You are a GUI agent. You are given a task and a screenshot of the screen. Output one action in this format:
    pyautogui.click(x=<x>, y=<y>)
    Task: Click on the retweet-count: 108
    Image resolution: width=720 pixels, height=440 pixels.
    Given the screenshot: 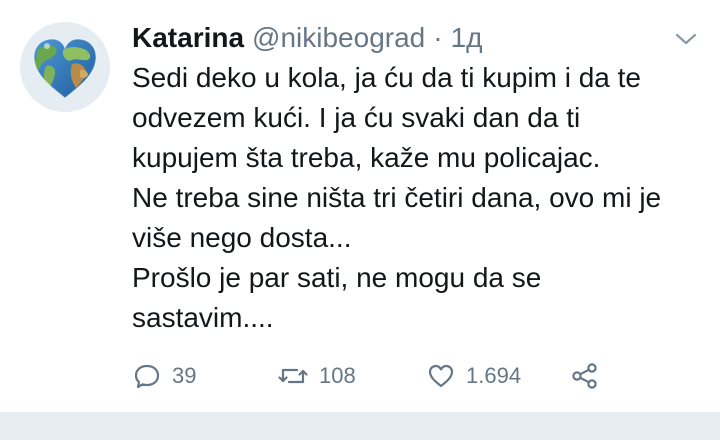 What is the action you would take?
    pyautogui.click(x=337, y=375)
    